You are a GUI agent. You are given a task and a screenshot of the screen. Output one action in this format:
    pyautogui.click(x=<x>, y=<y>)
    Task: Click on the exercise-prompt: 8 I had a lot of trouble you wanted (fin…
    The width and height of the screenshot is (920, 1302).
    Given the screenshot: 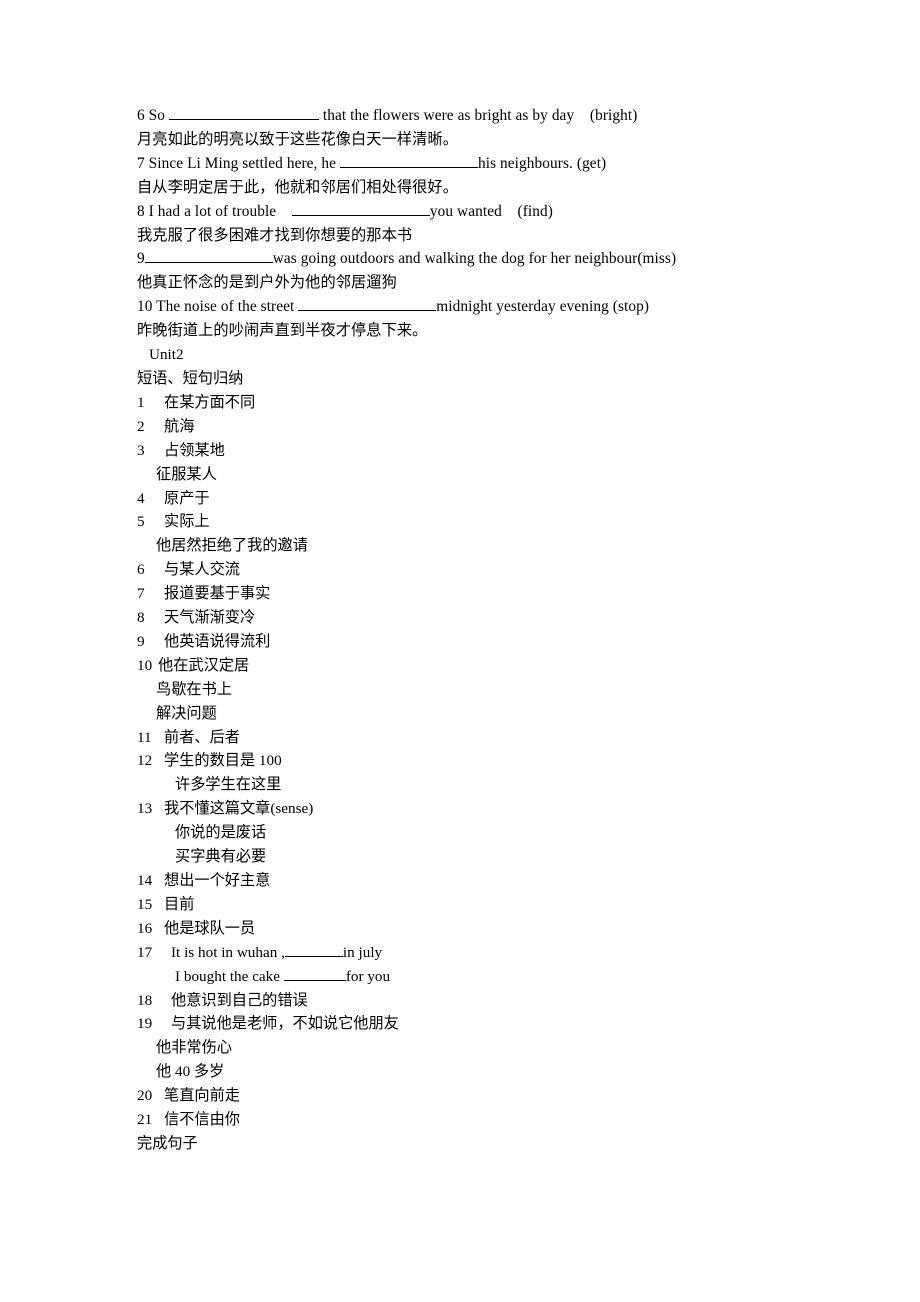 What is the action you would take?
    pyautogui.click(x=457, y=212)
    